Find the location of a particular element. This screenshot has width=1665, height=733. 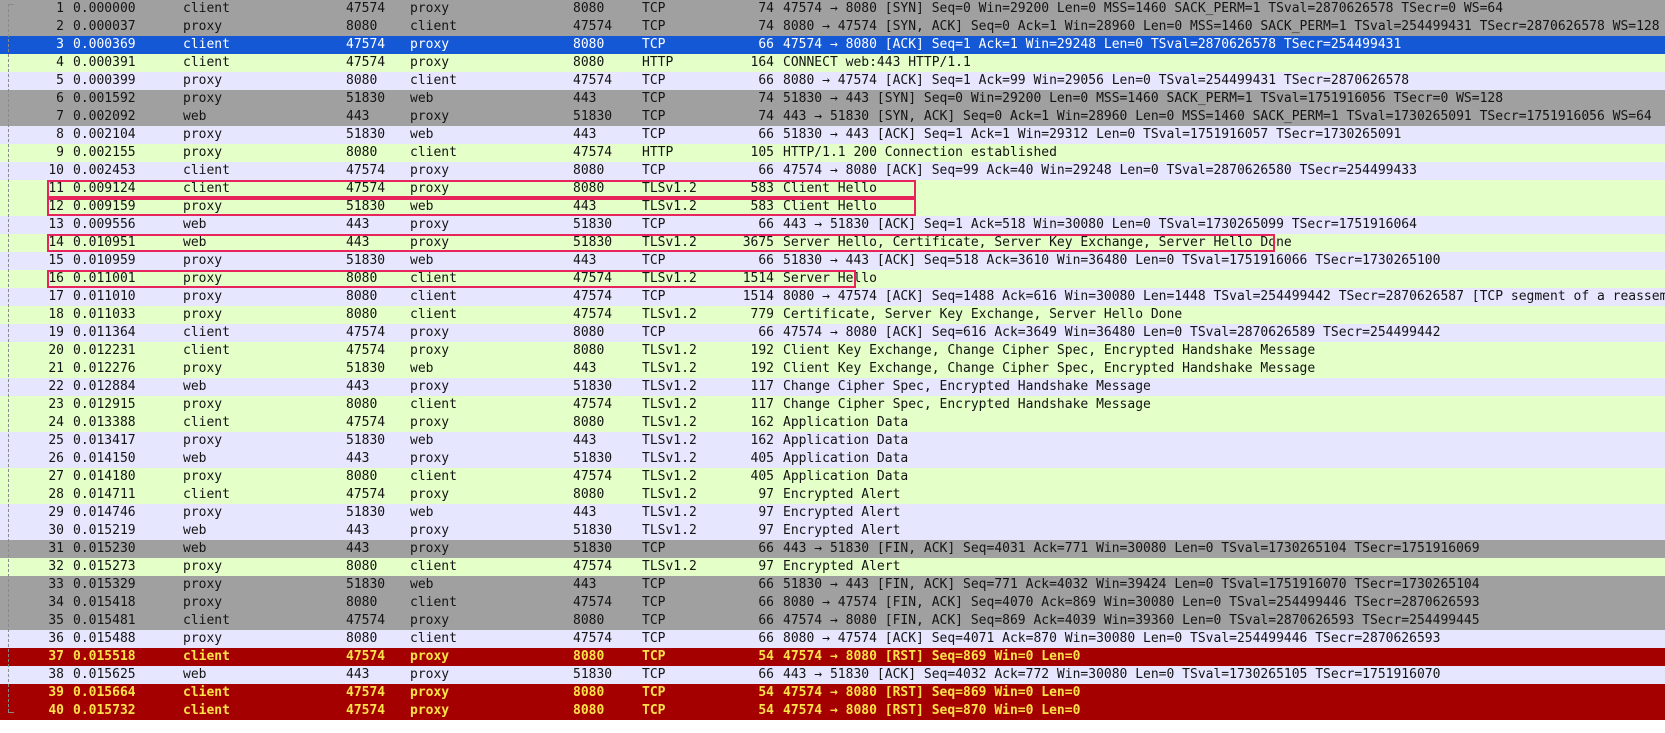

packet-time: 0.010959 is located at coordinates (104, 260).